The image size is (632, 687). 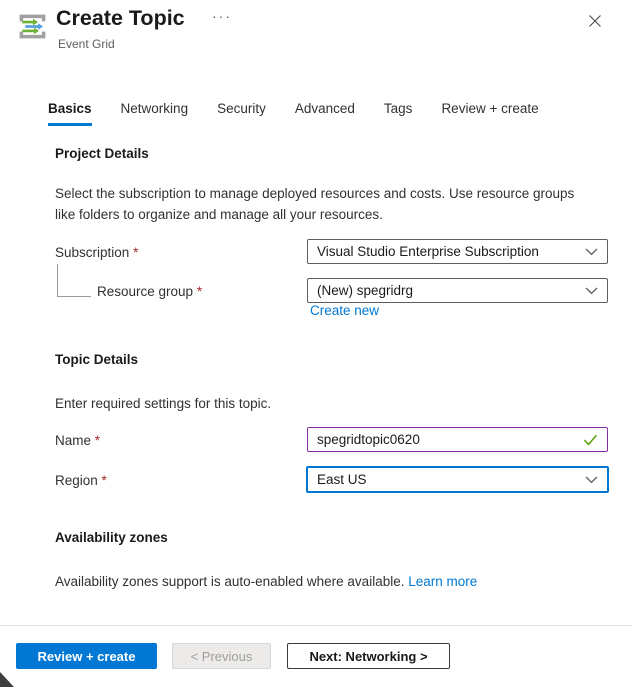 What do you see at coordinates (163, 403) in the screenshot?
I see `topic-details-description: Enter required settings for this topic.` at bounding box center [163, 403].